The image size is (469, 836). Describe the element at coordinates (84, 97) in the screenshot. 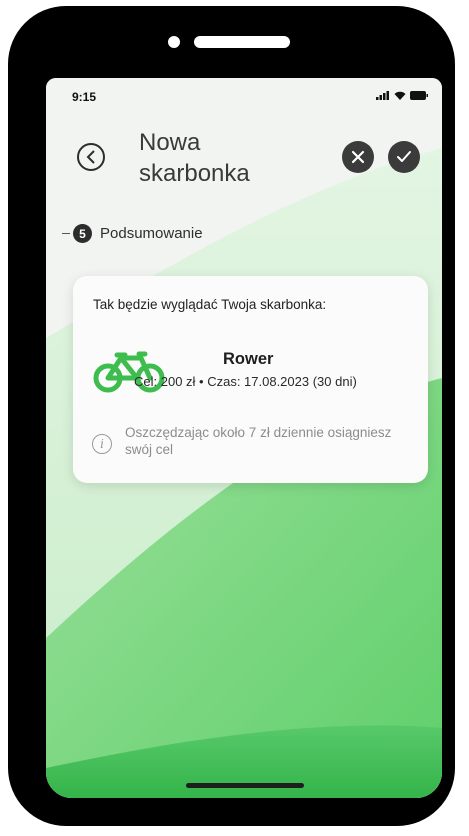

I see `status-time: 9:15` at that location.